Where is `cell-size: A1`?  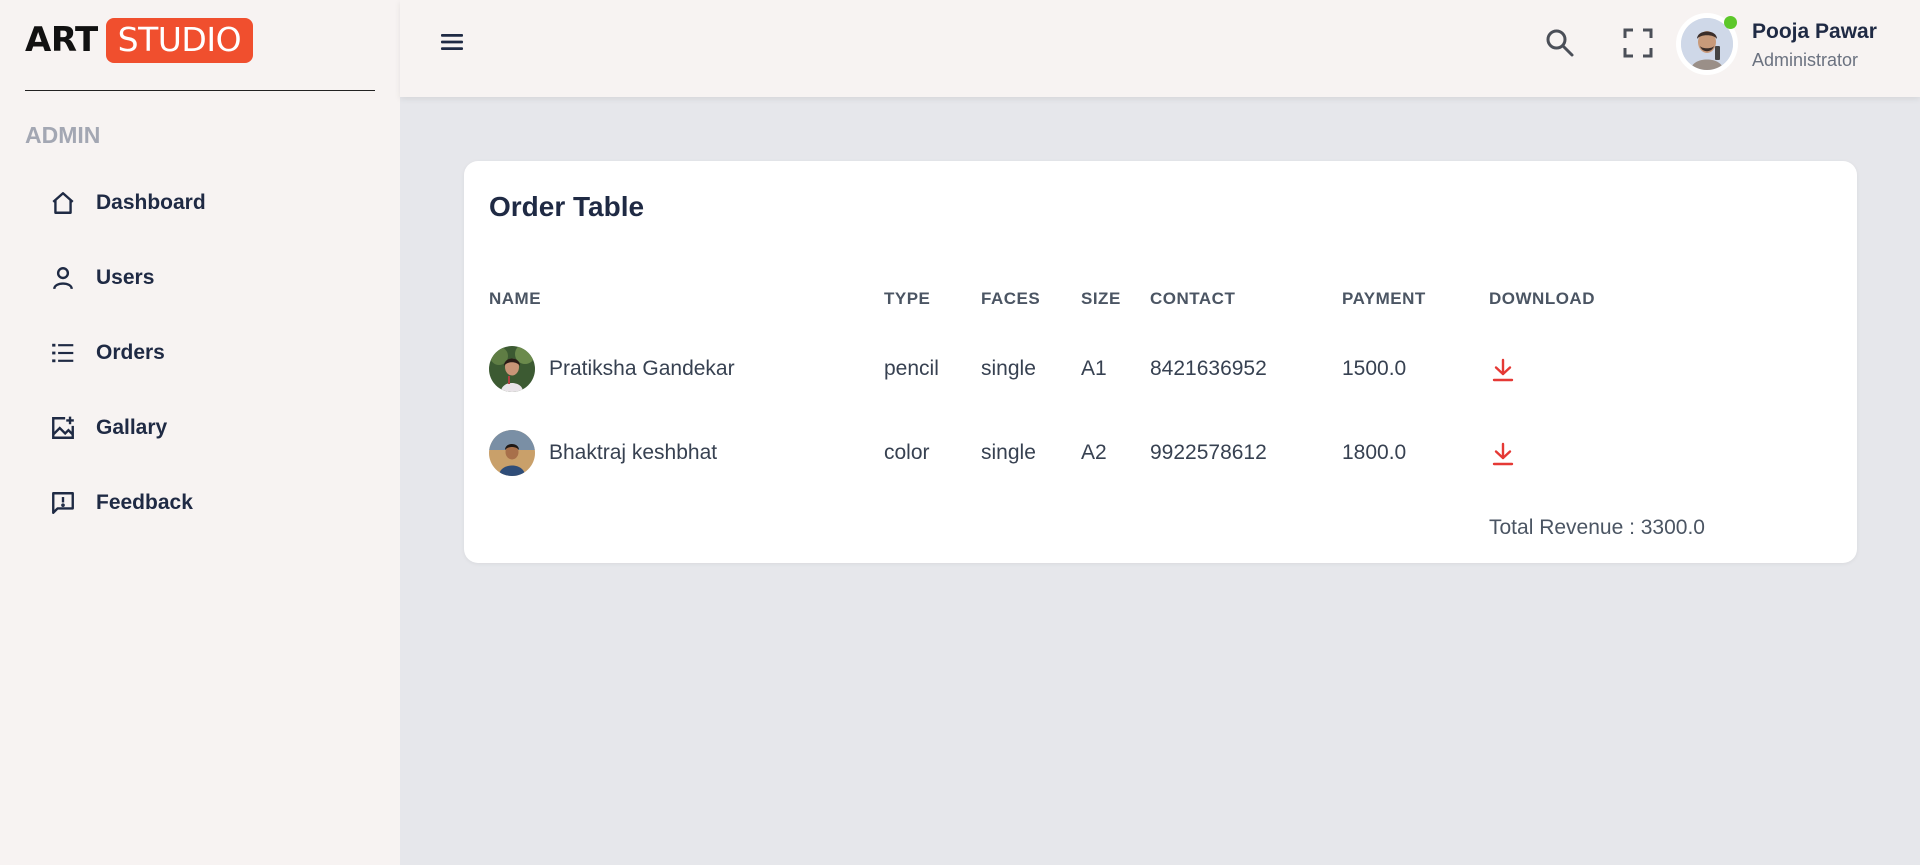
cell-size: A1 is located at coordinates (1094, 368).